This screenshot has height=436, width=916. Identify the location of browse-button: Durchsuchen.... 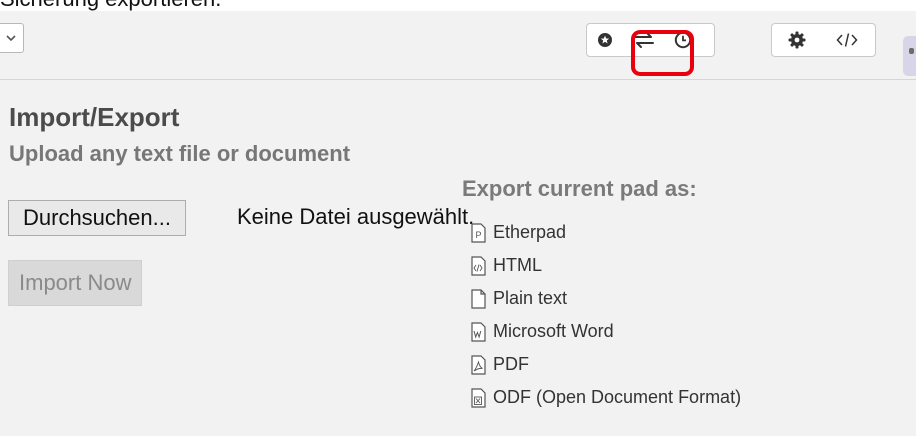
(97, 218).